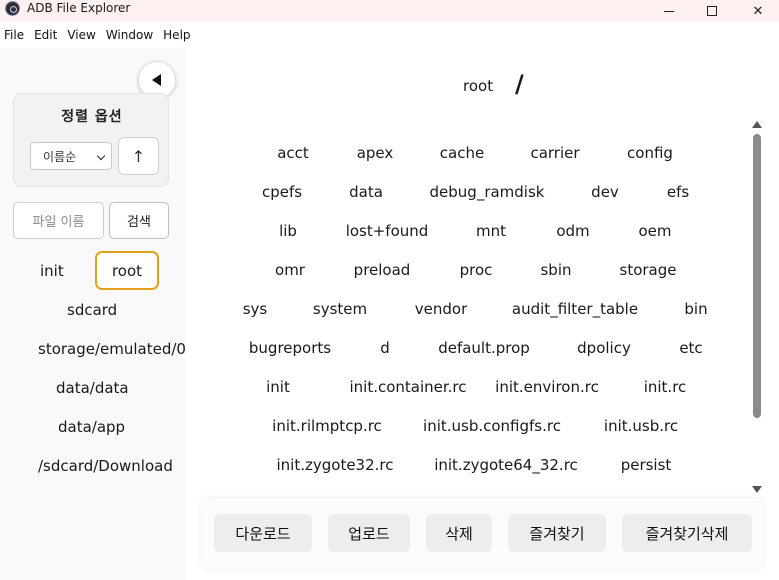 Image resolution: width=779 pixels, height=580 pixels. Describe the element at coordinates (407, 387) in the screenshot. I see `file-item: init.container.rc` at that location.